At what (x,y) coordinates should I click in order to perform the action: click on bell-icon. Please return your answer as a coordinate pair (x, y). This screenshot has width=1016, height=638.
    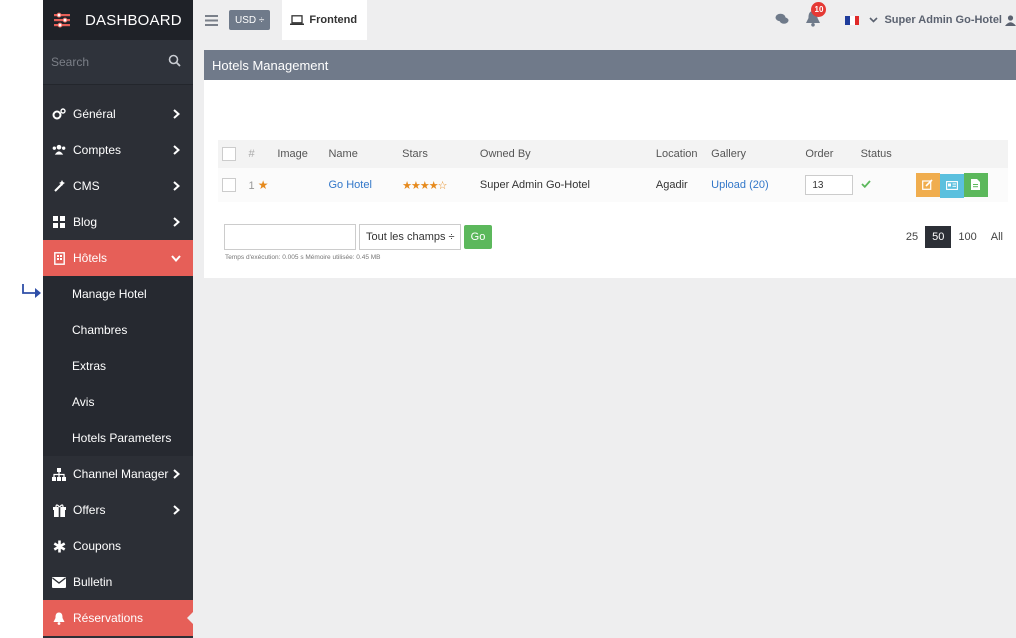
    Looking at the image, I should click on (59, 618).